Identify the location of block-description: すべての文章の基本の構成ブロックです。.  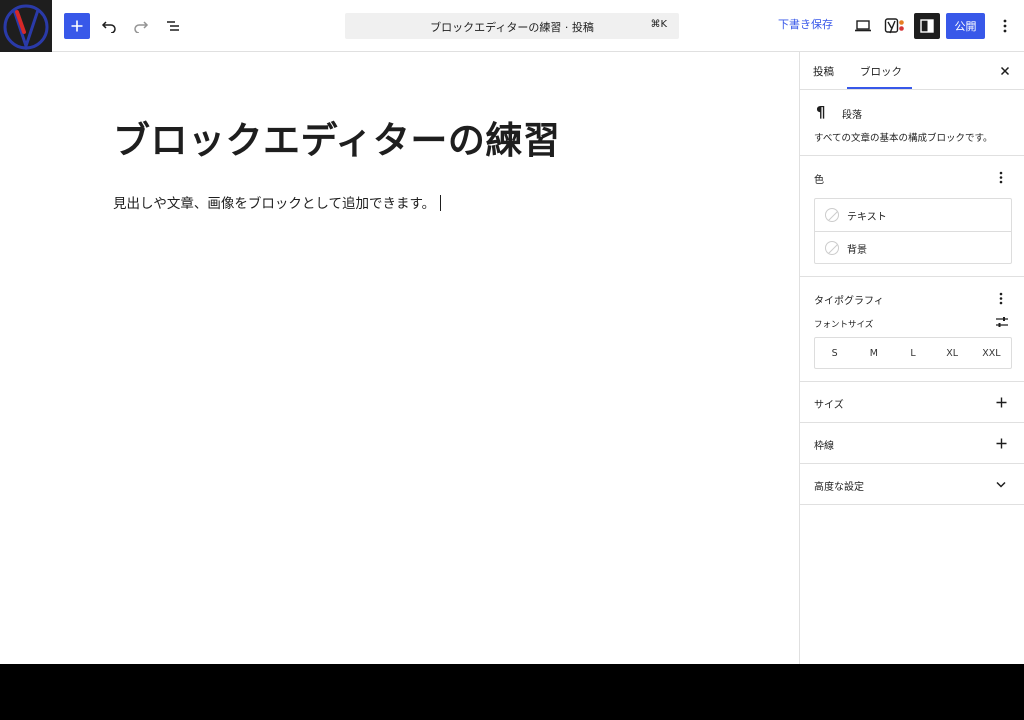
(903, 138).